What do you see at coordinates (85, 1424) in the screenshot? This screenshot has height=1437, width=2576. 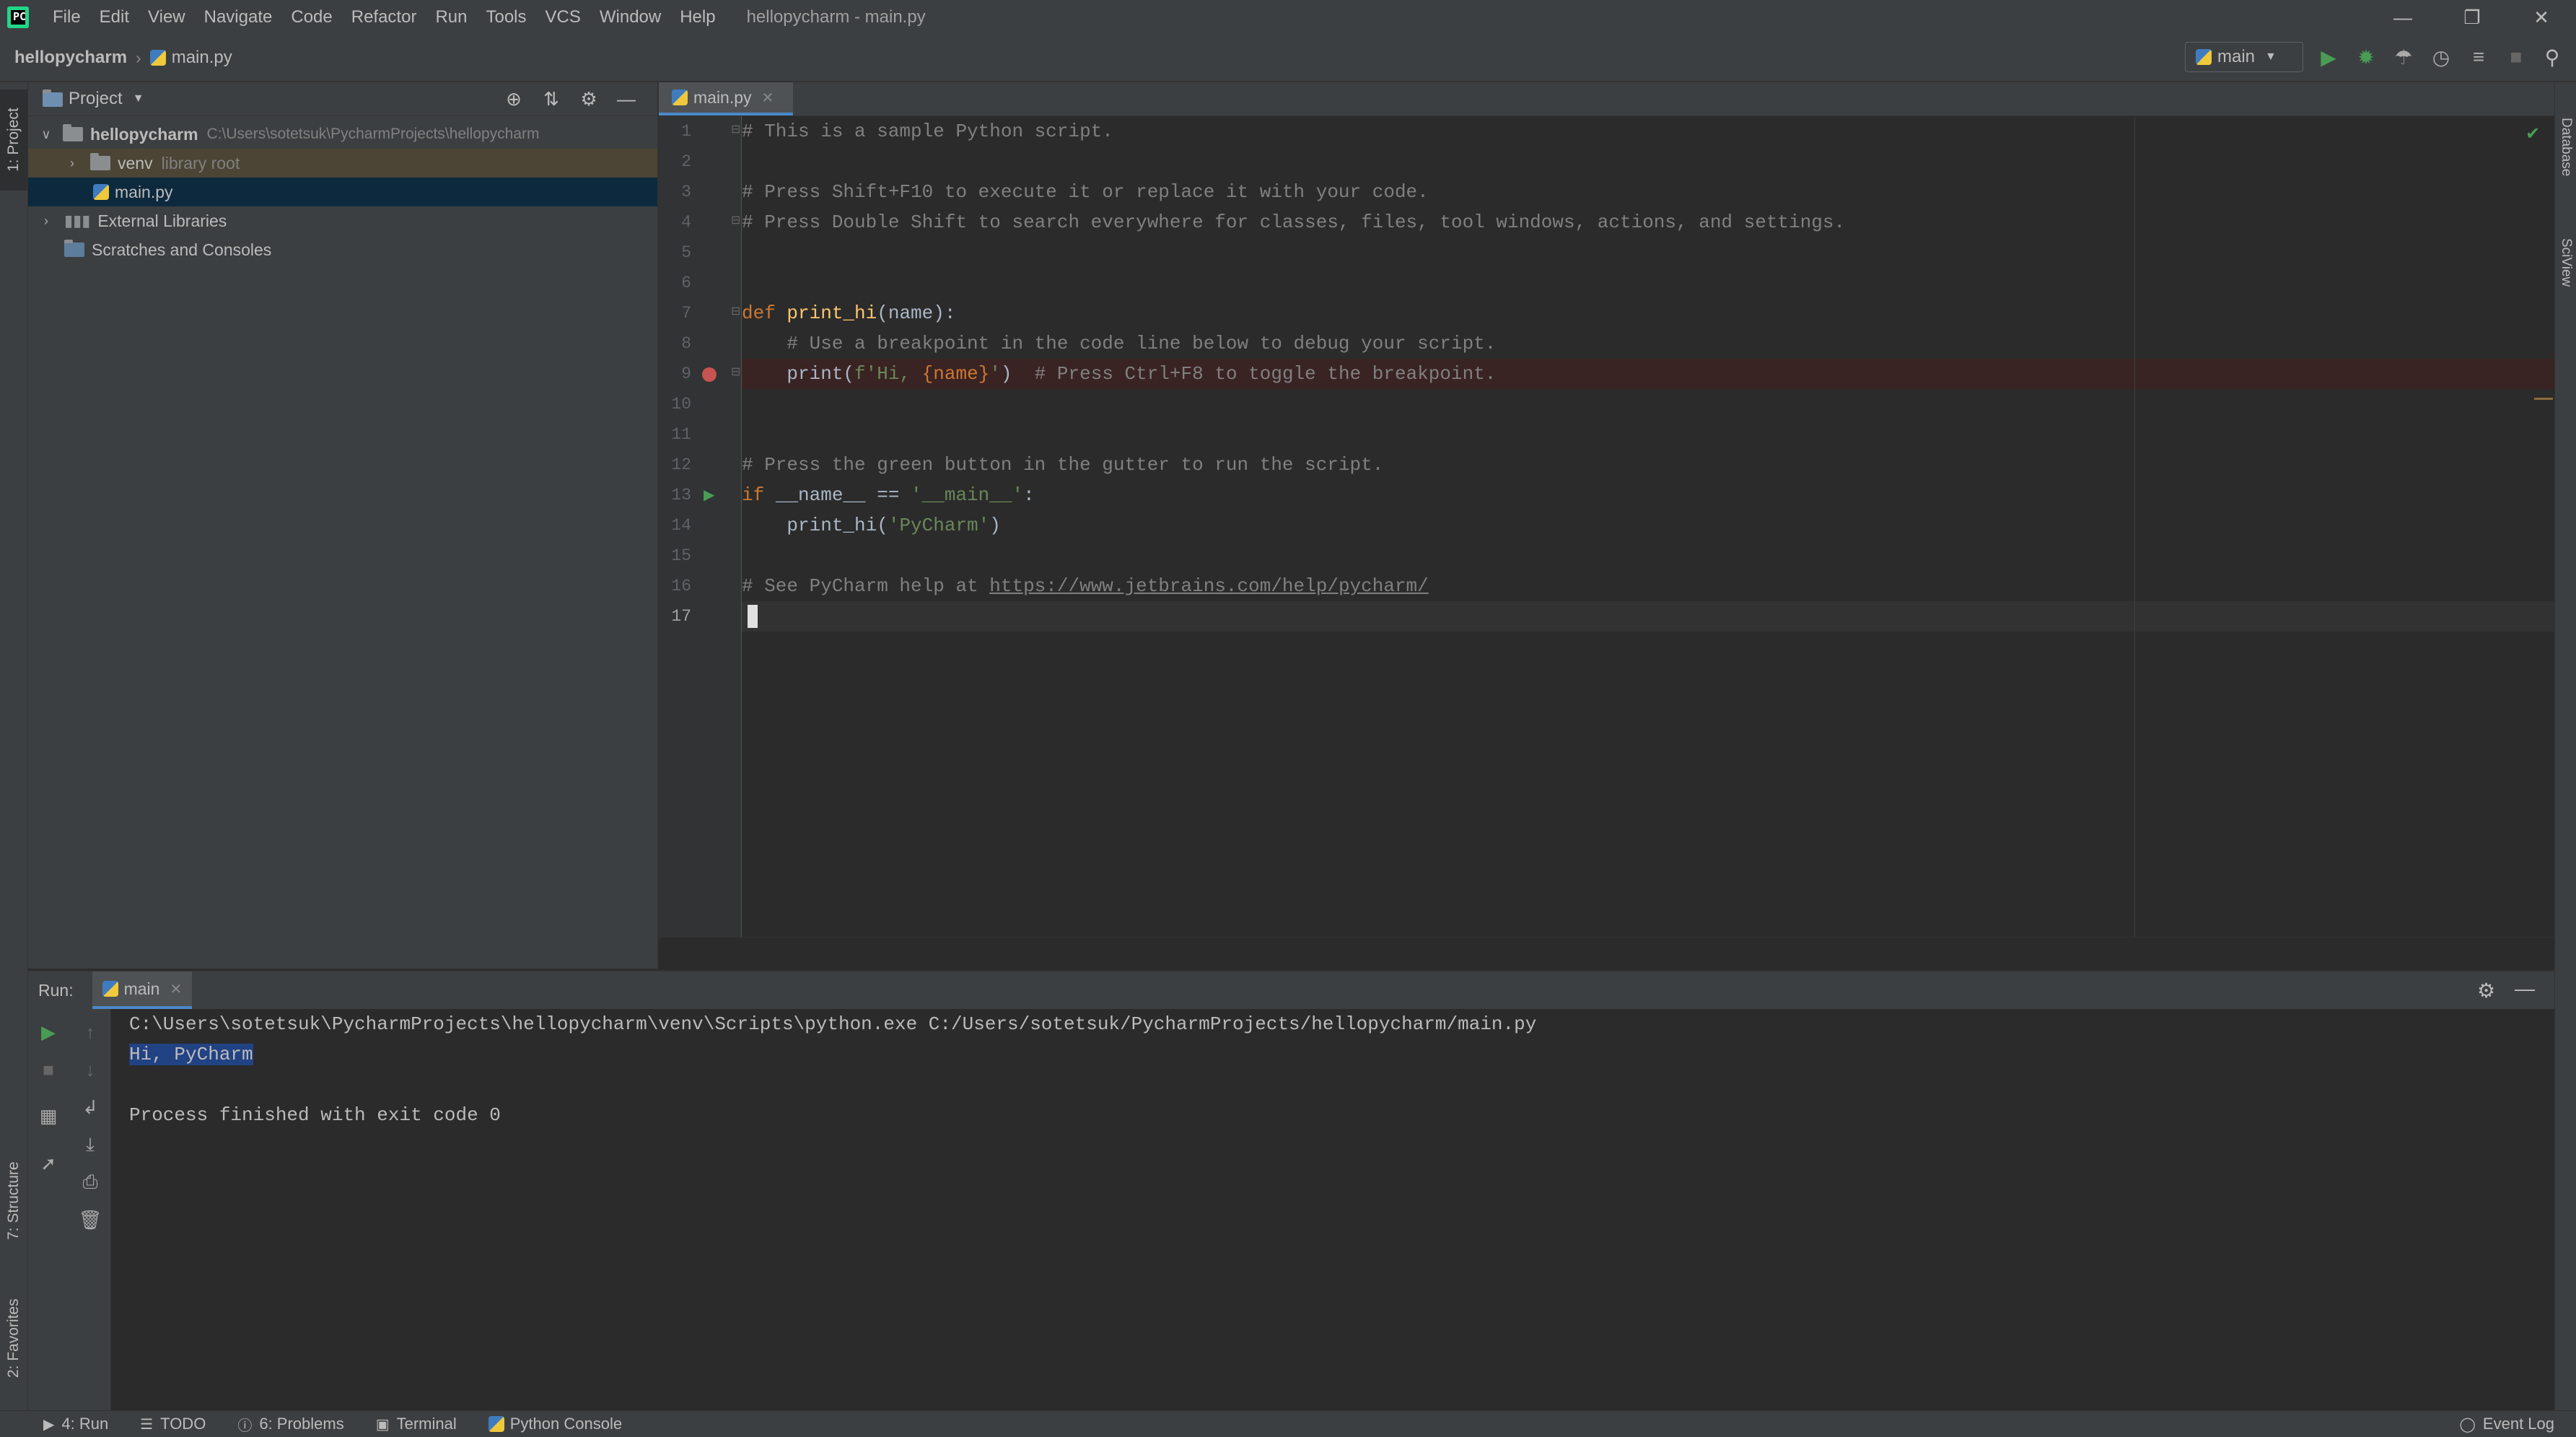 I see `run-tool-label: 4: Run` at bounding box center [85, 1424].